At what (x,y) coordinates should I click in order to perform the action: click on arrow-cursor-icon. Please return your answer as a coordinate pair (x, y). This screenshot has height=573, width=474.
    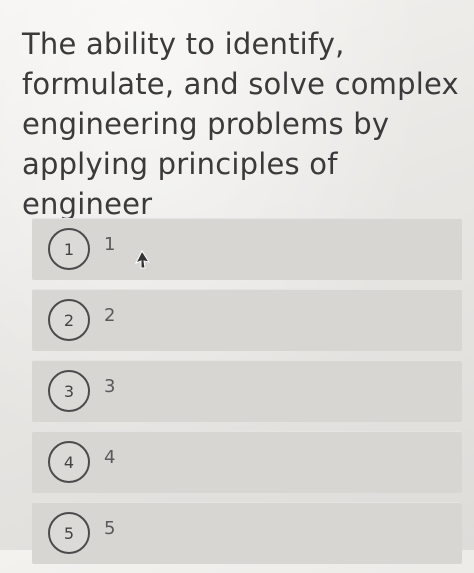
    Looking at the image, I should click on (142, 259).